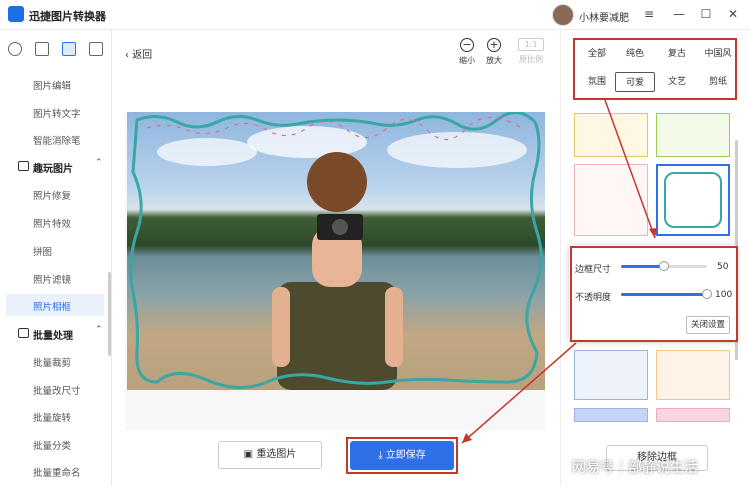 This screenshot has height=486, width=750. Describe the element at coordinates (635, 468) in the screenshot. I see `watermark: 网易号｜部静说生活` at that location.